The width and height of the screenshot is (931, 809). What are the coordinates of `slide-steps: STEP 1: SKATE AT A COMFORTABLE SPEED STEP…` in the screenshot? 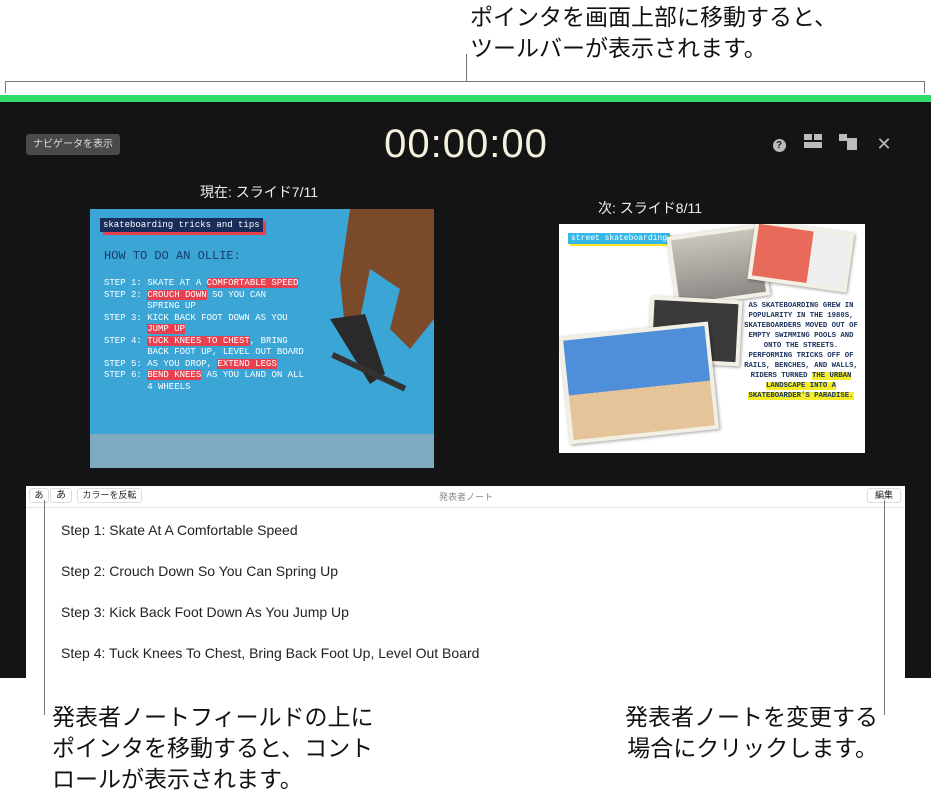 It's located at (204, 335).